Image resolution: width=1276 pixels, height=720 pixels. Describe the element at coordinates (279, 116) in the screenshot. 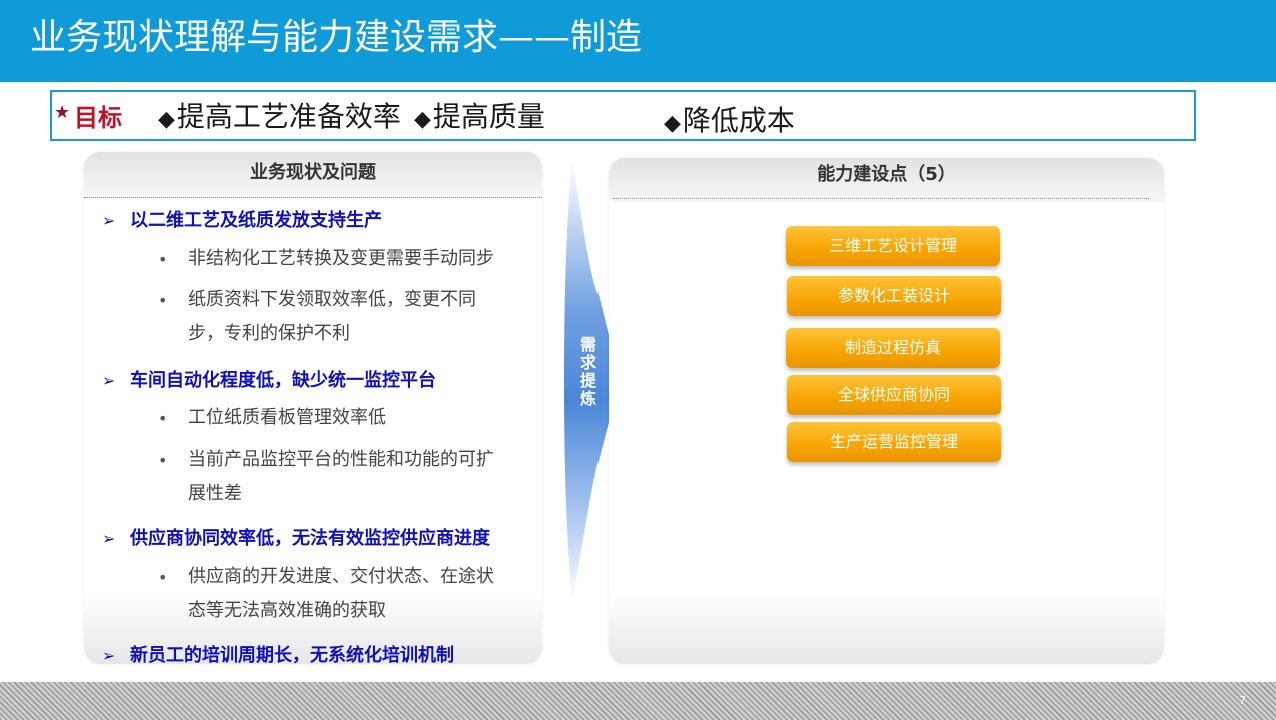

I see `goal-item: ◆提高工艺准备效率` at that location.